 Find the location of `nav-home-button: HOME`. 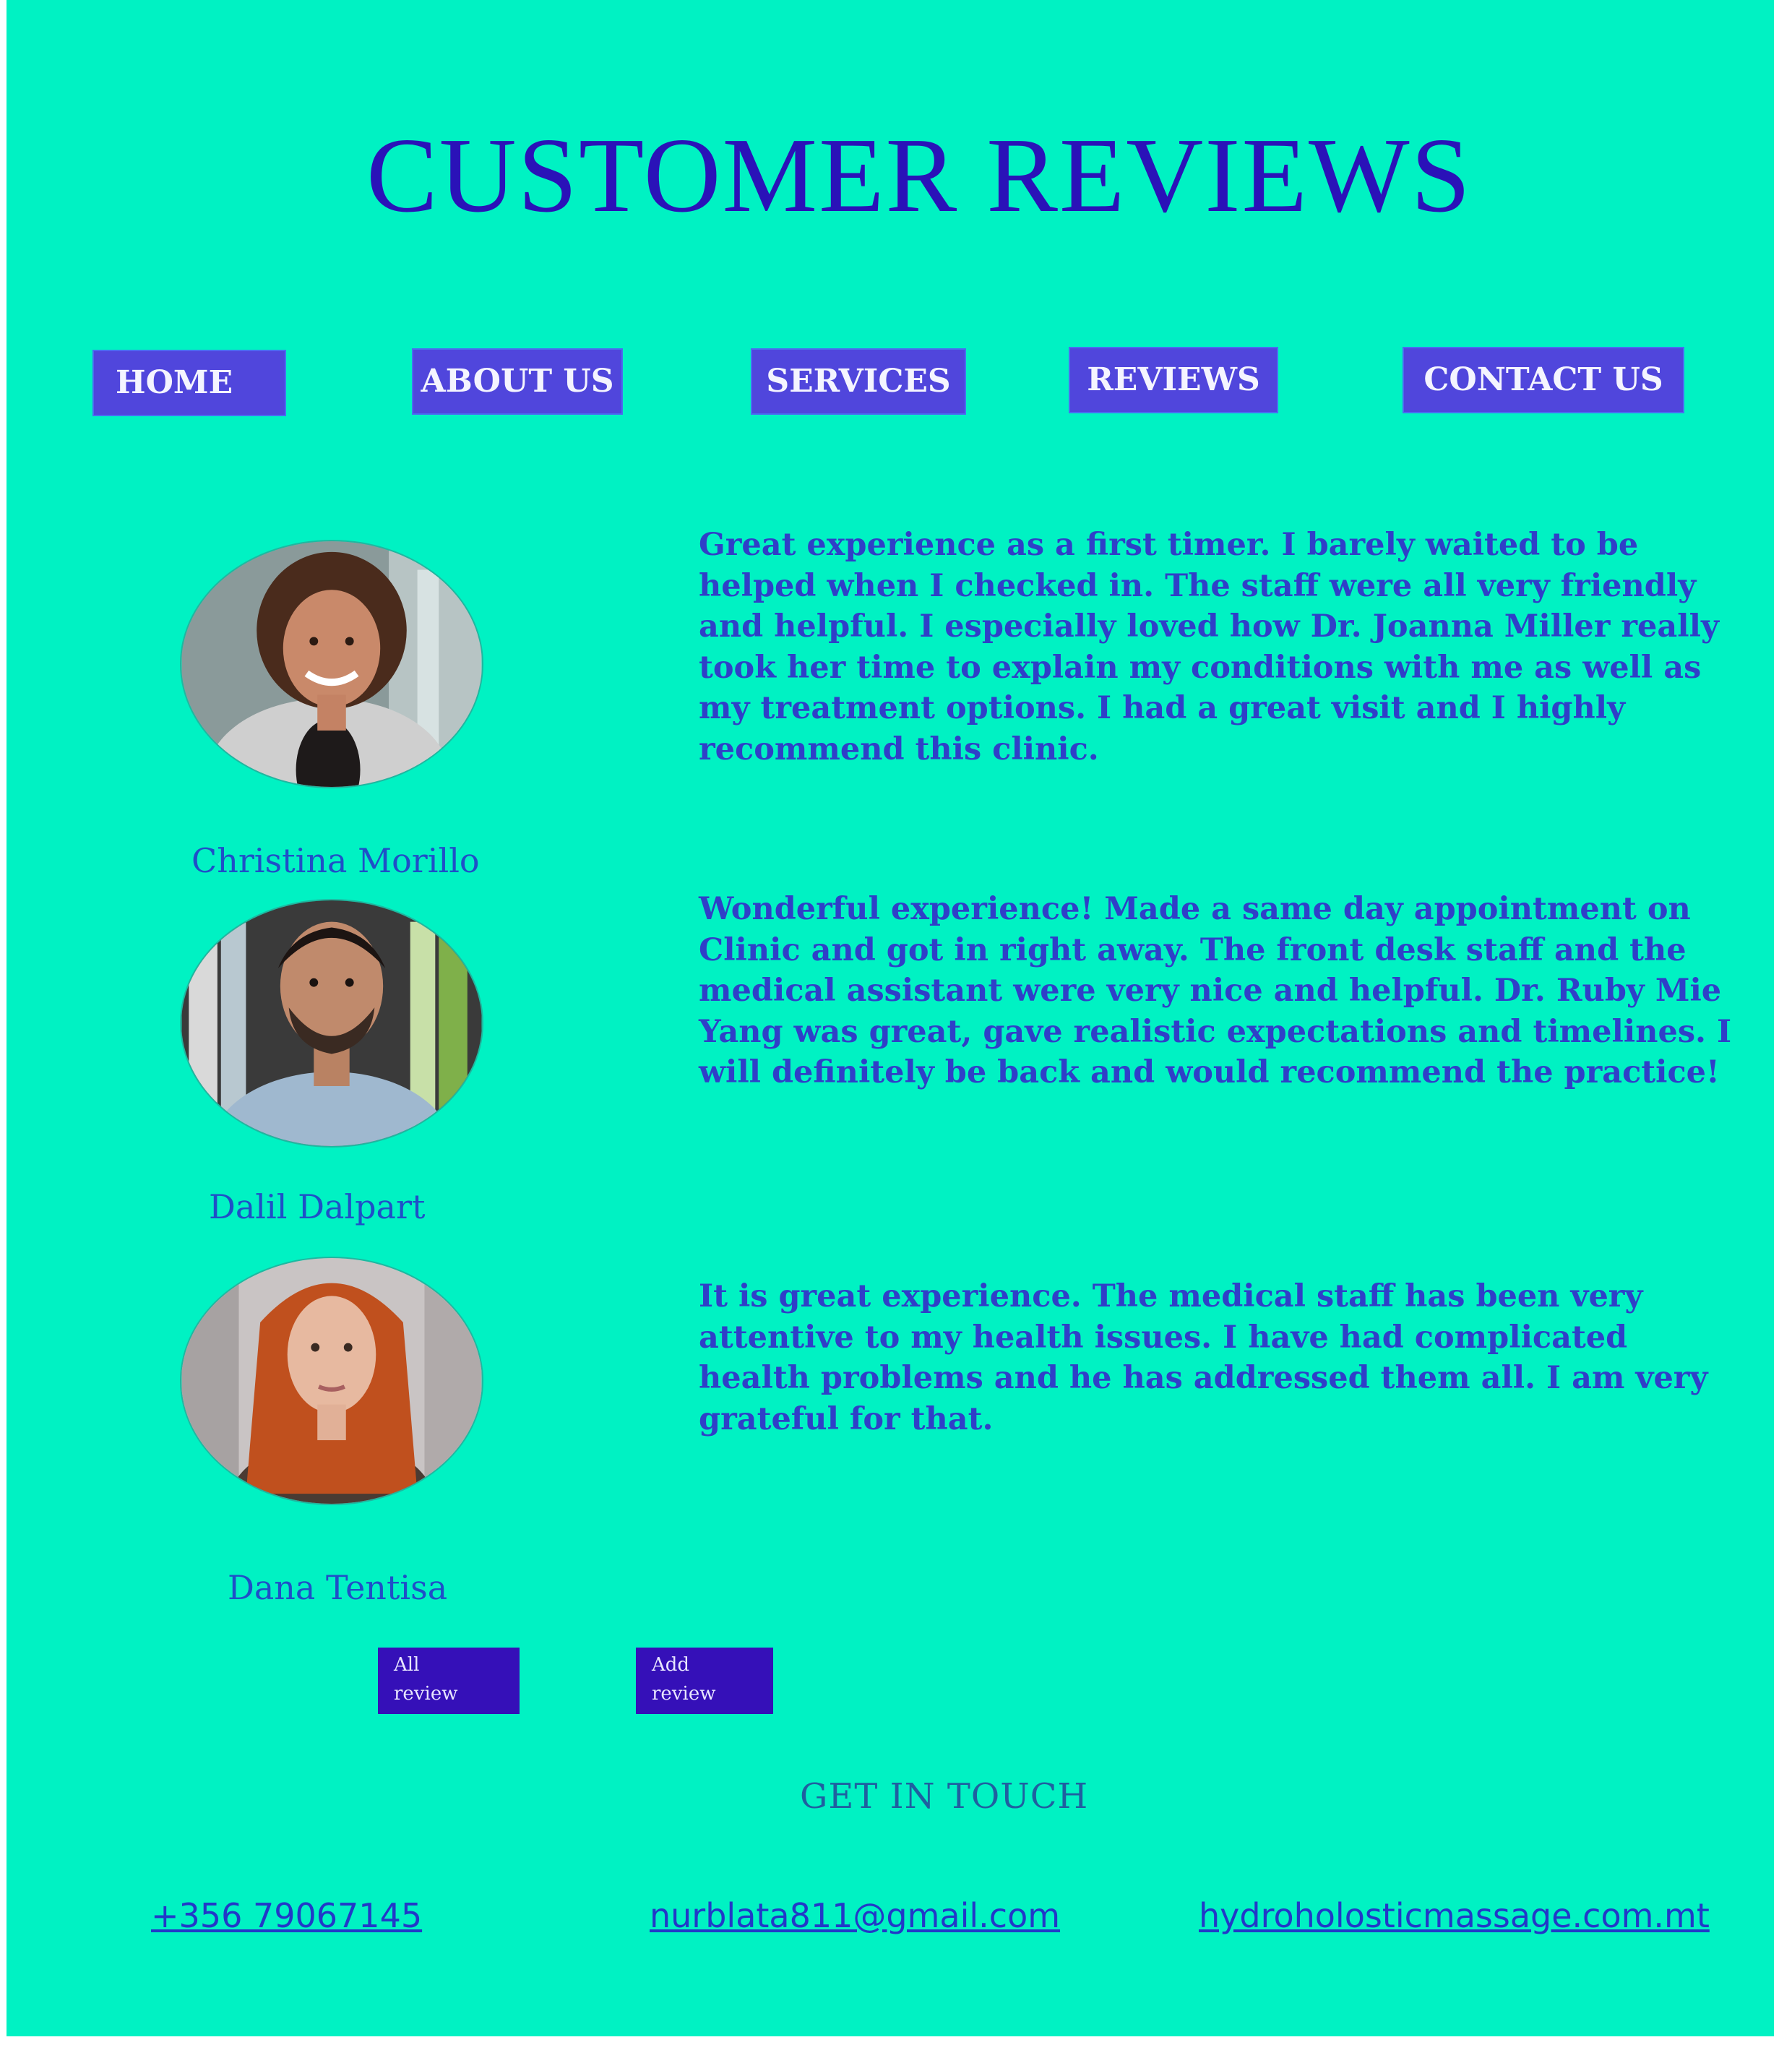

nav-home-button: HOME is located at coordinates (189, 383).